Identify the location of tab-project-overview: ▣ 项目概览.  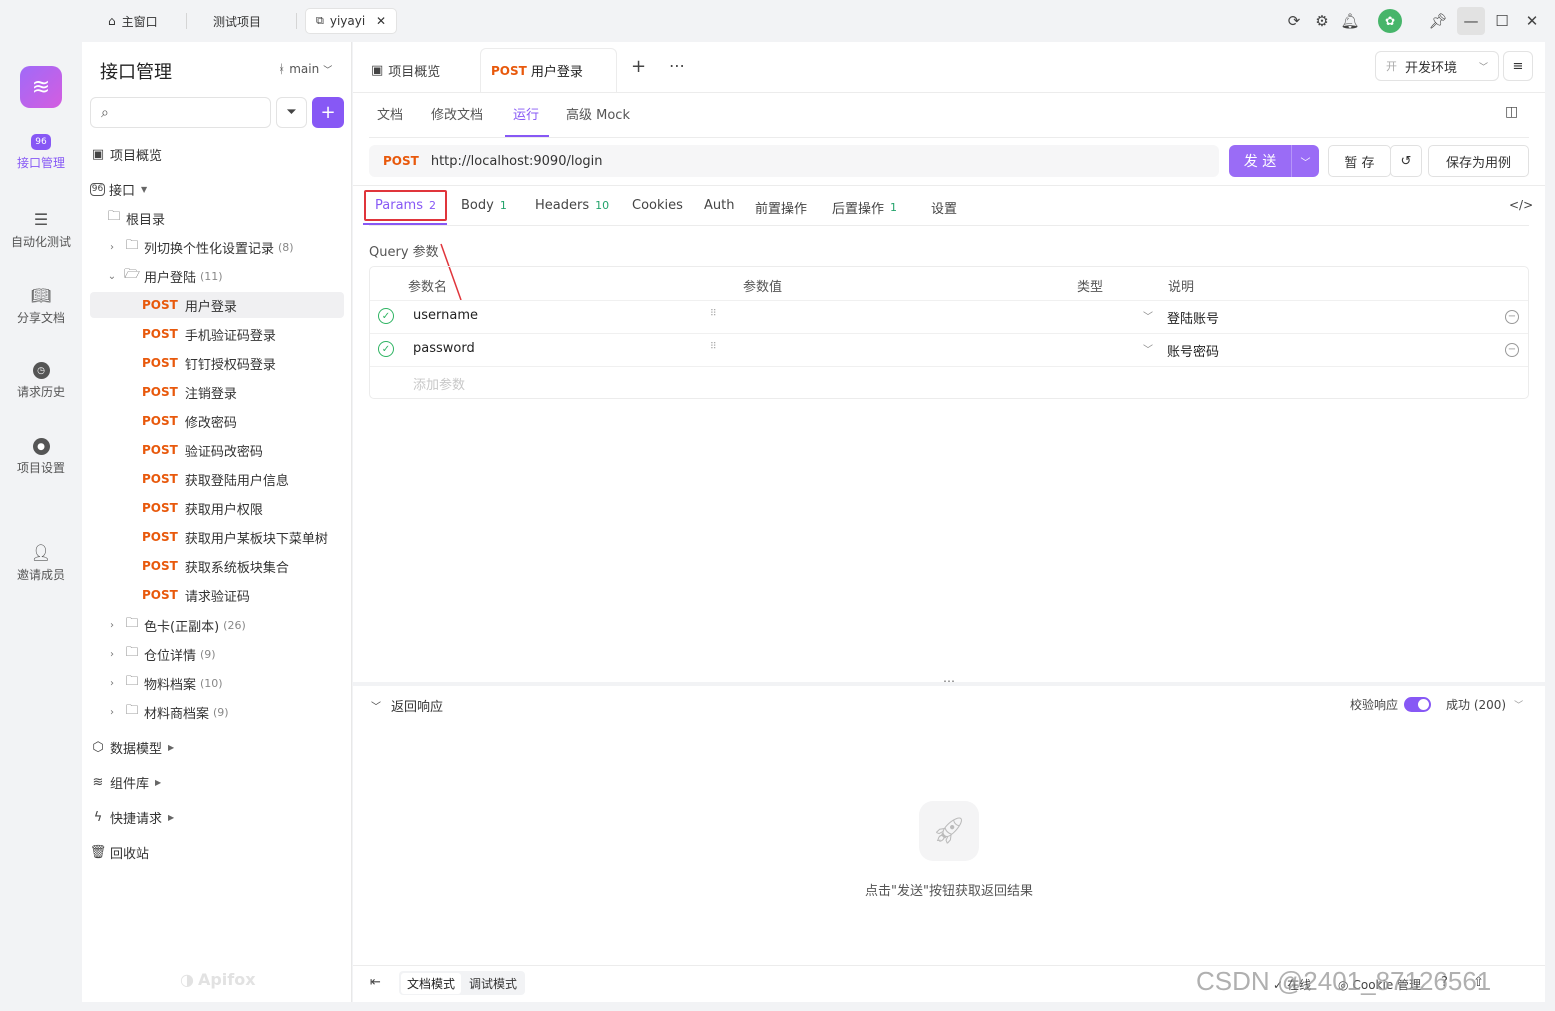
(405, 70).